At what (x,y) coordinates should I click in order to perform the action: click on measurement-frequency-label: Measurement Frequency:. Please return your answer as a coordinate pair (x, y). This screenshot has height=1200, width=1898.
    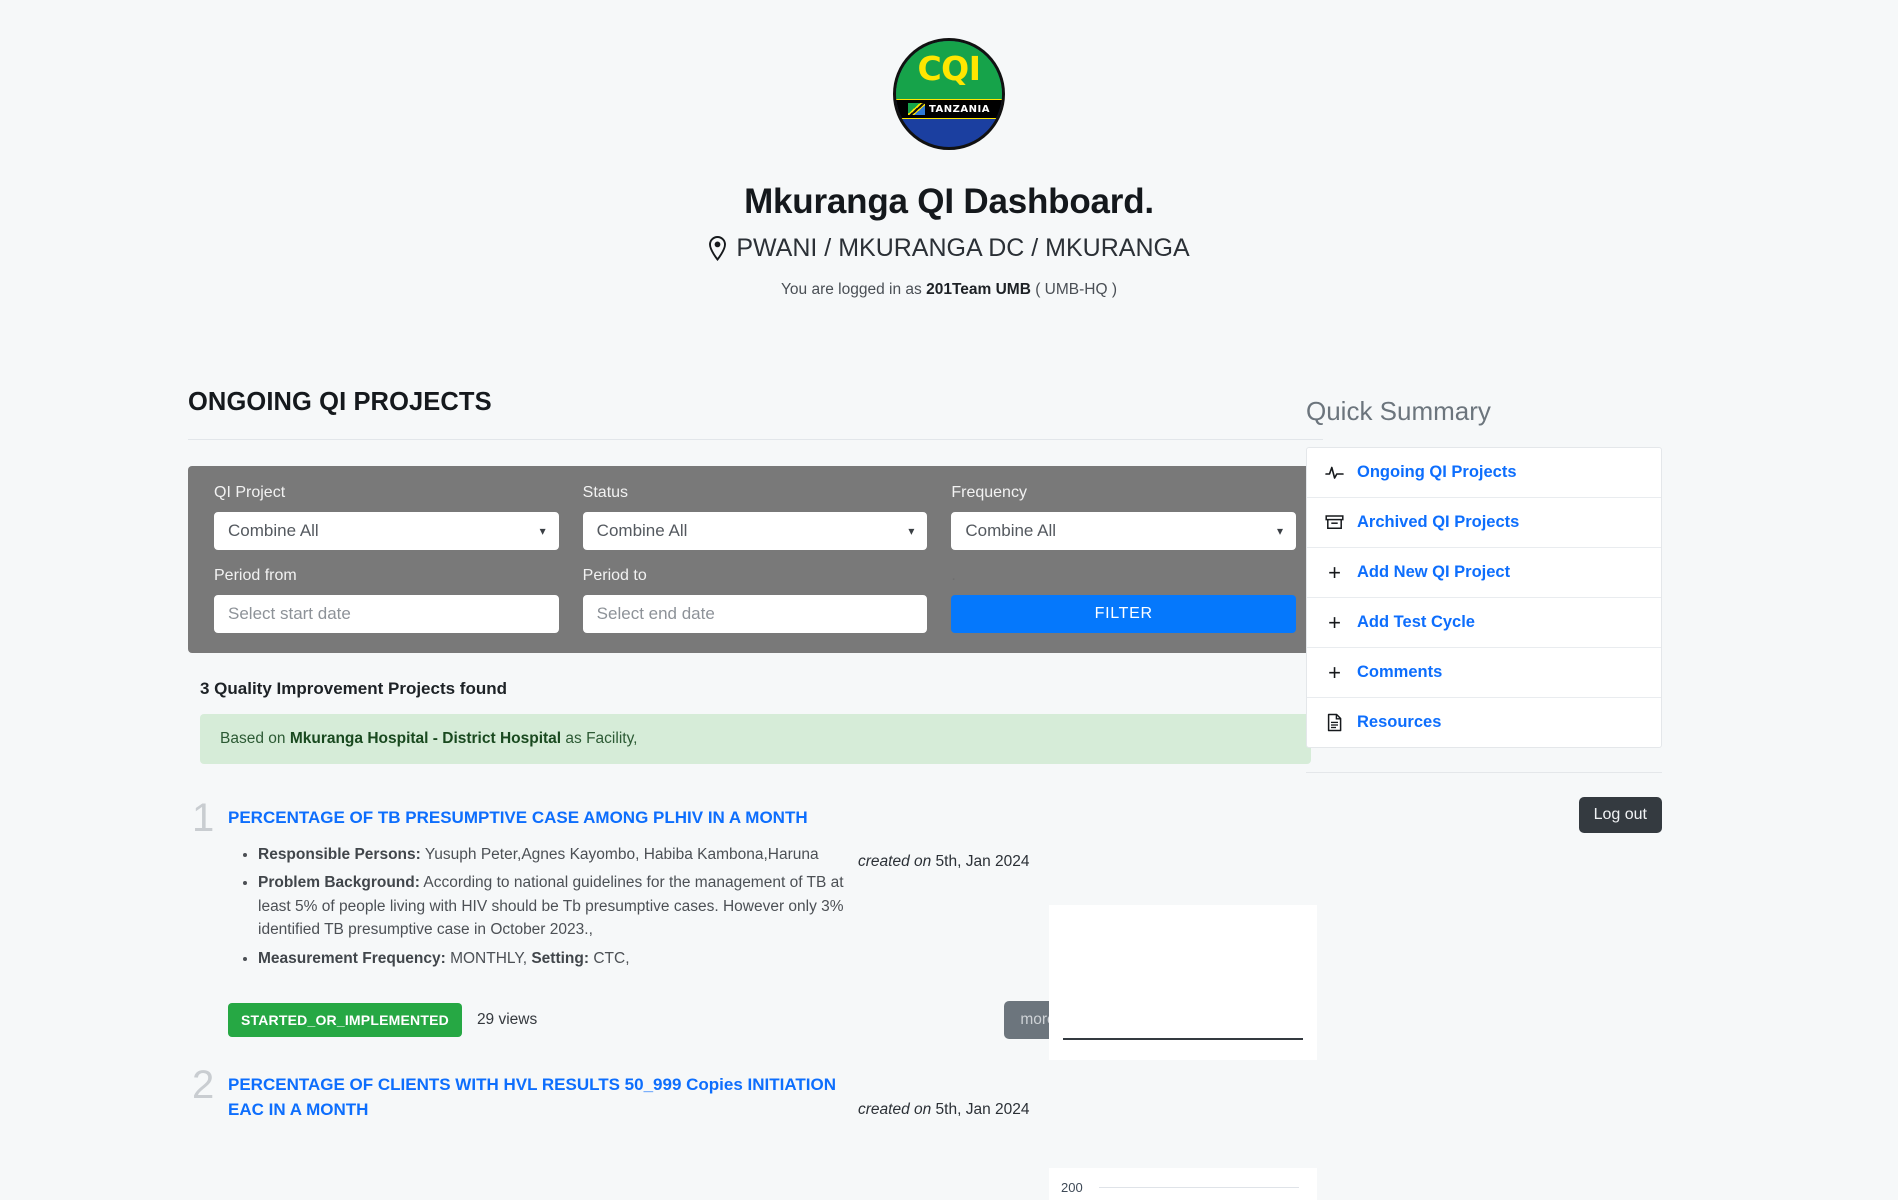
    Looking at the image, I should click on (352, 958).